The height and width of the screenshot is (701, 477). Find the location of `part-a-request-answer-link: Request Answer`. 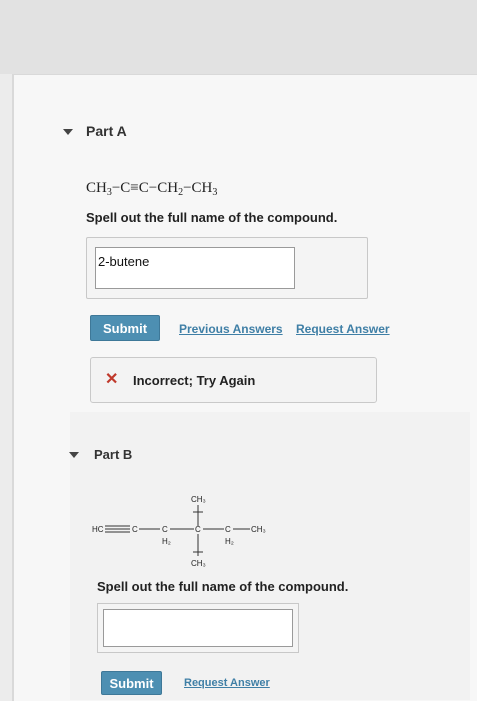

part-a-request-answer-link: Request Answer is located at coordinates (343, 329).